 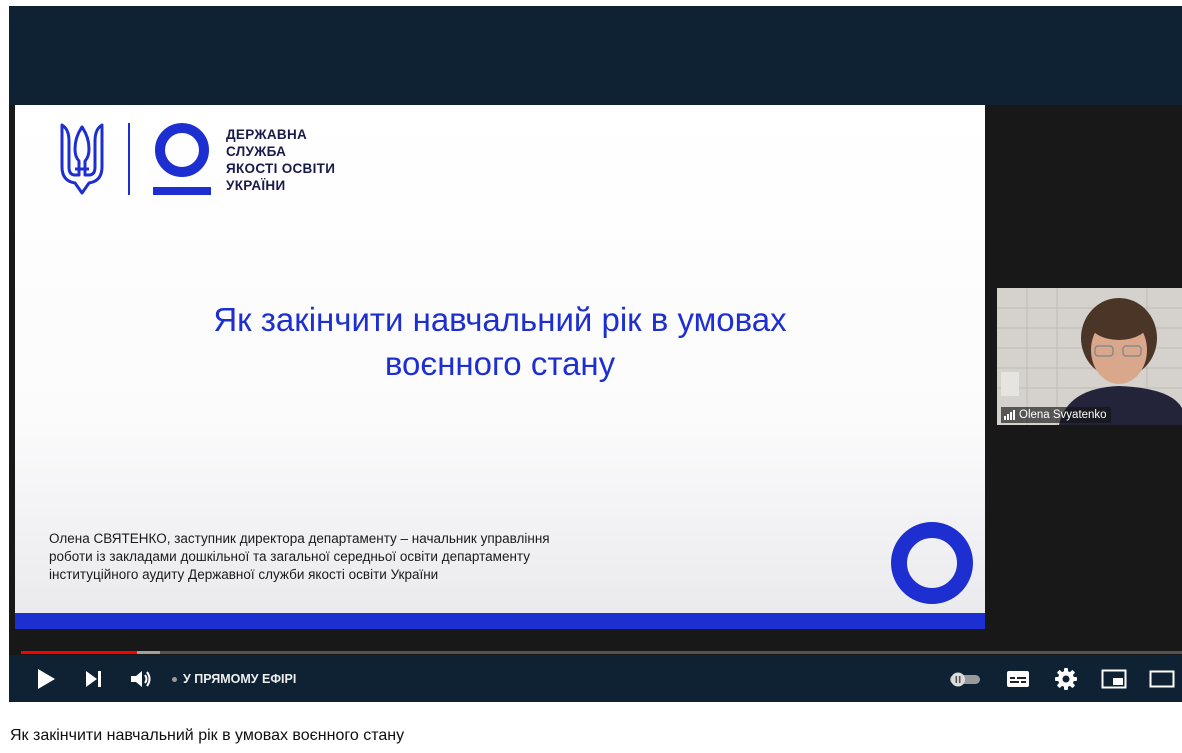 I want to click on subtitles-button, so click(x=1018, y=679).